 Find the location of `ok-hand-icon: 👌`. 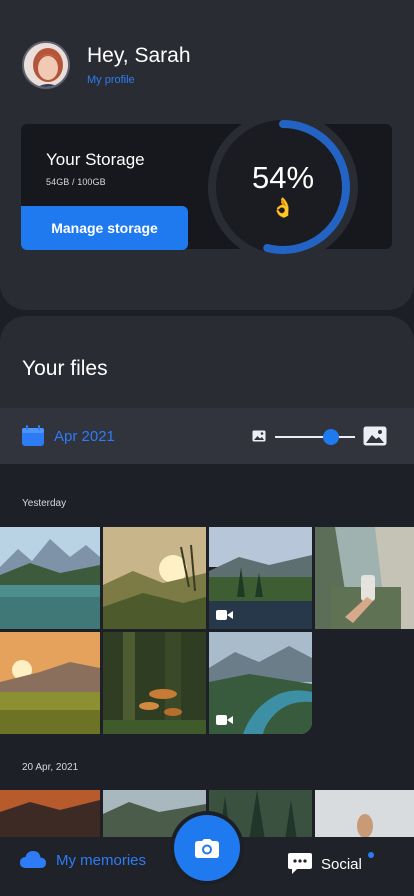

ok-hand-icon: 👌 is located at coordinates (283, 208).